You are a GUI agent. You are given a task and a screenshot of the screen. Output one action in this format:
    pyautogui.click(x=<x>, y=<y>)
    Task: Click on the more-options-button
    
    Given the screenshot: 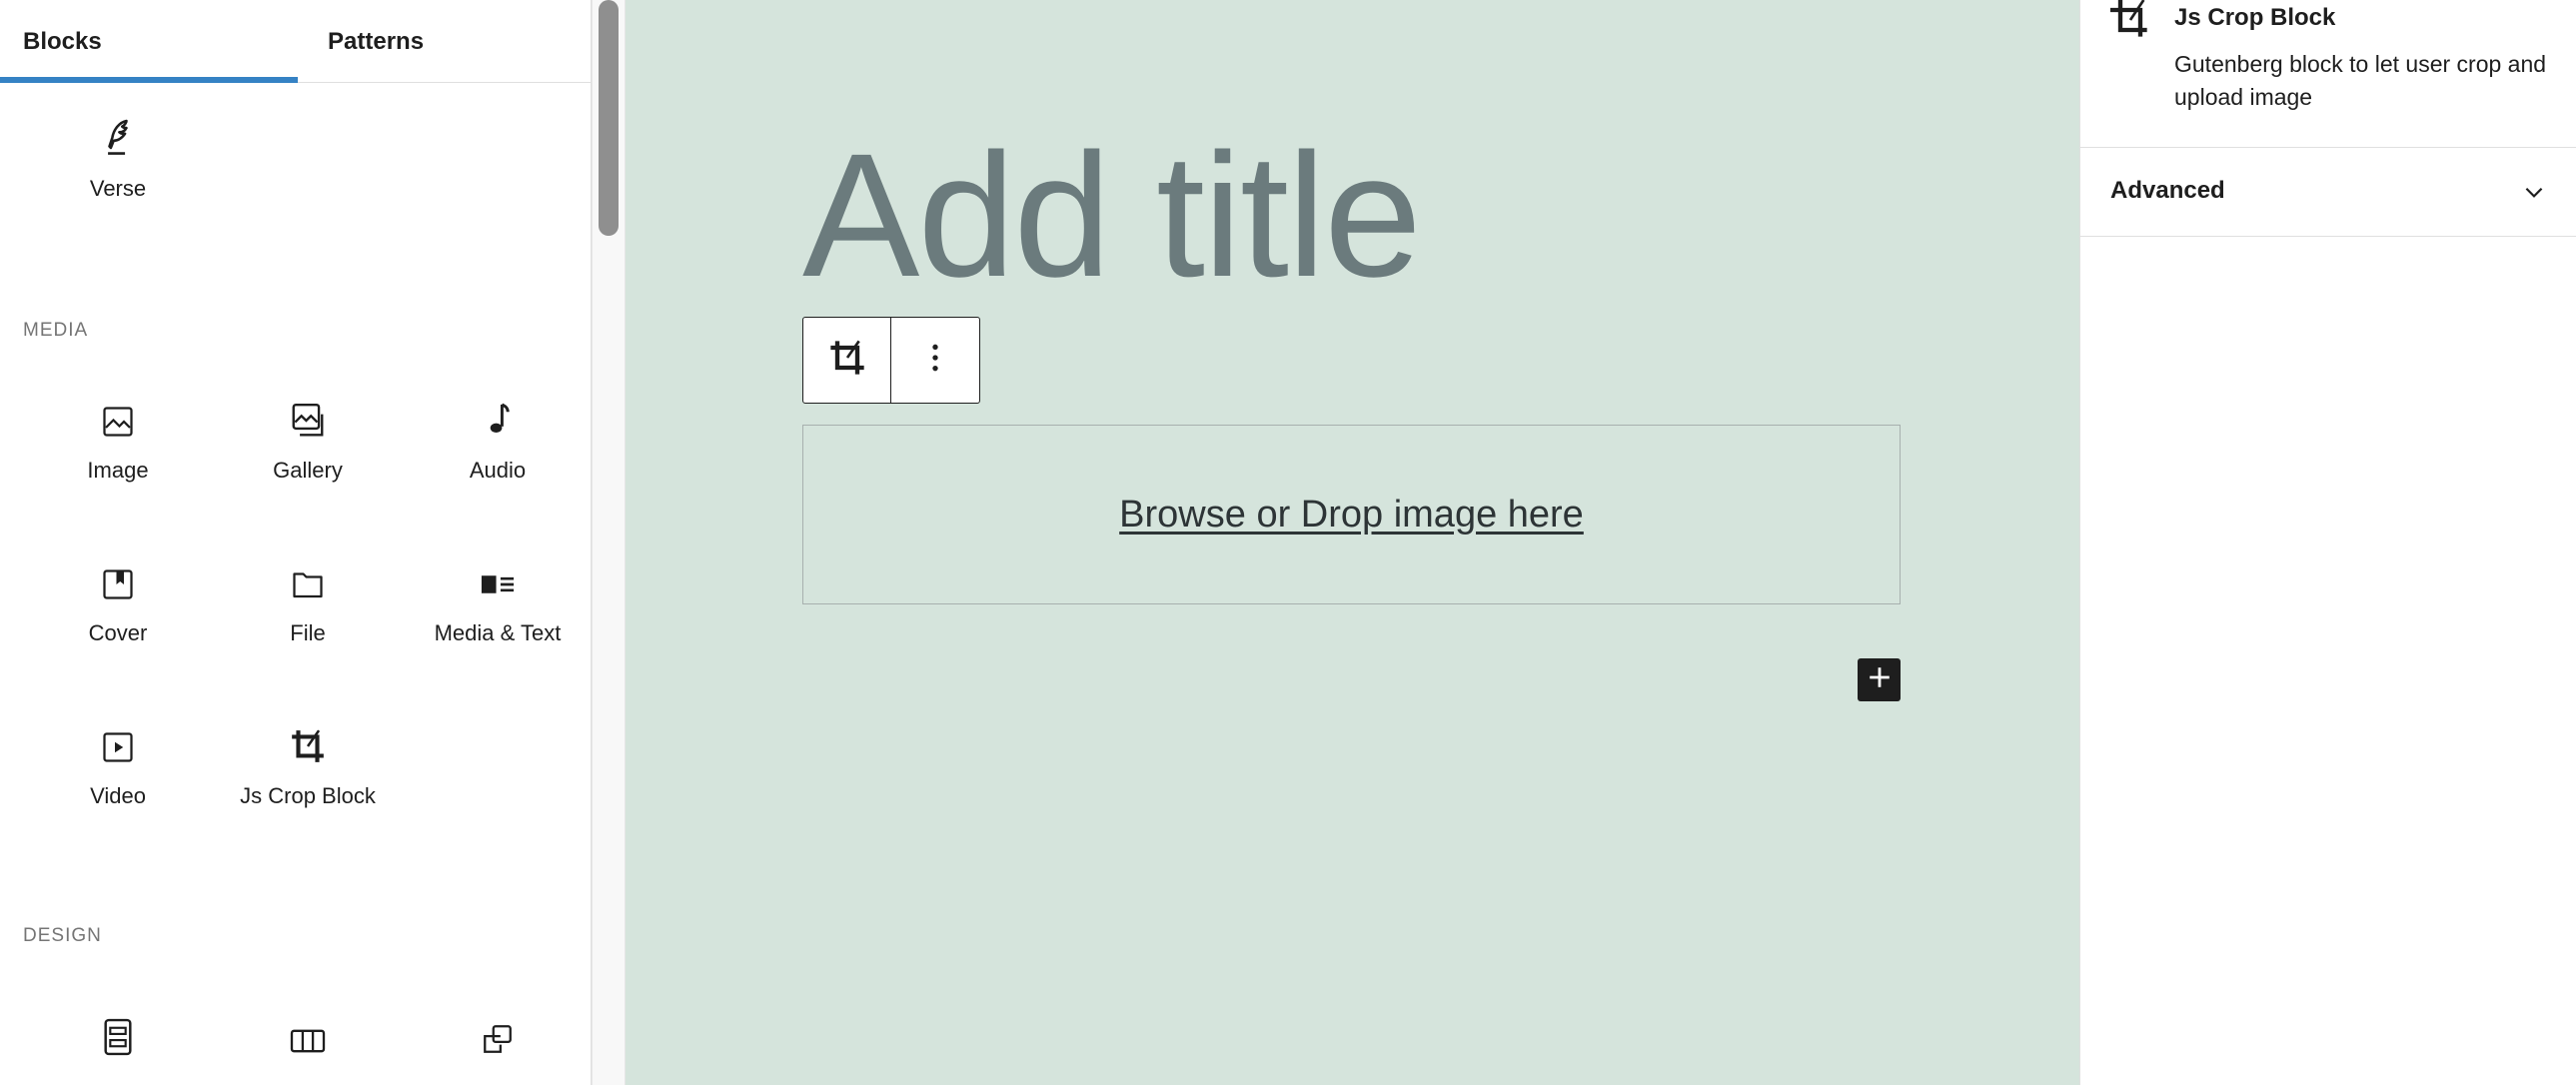 What is the action you would take?
    pyautogui.click(x=935, y=360)
    